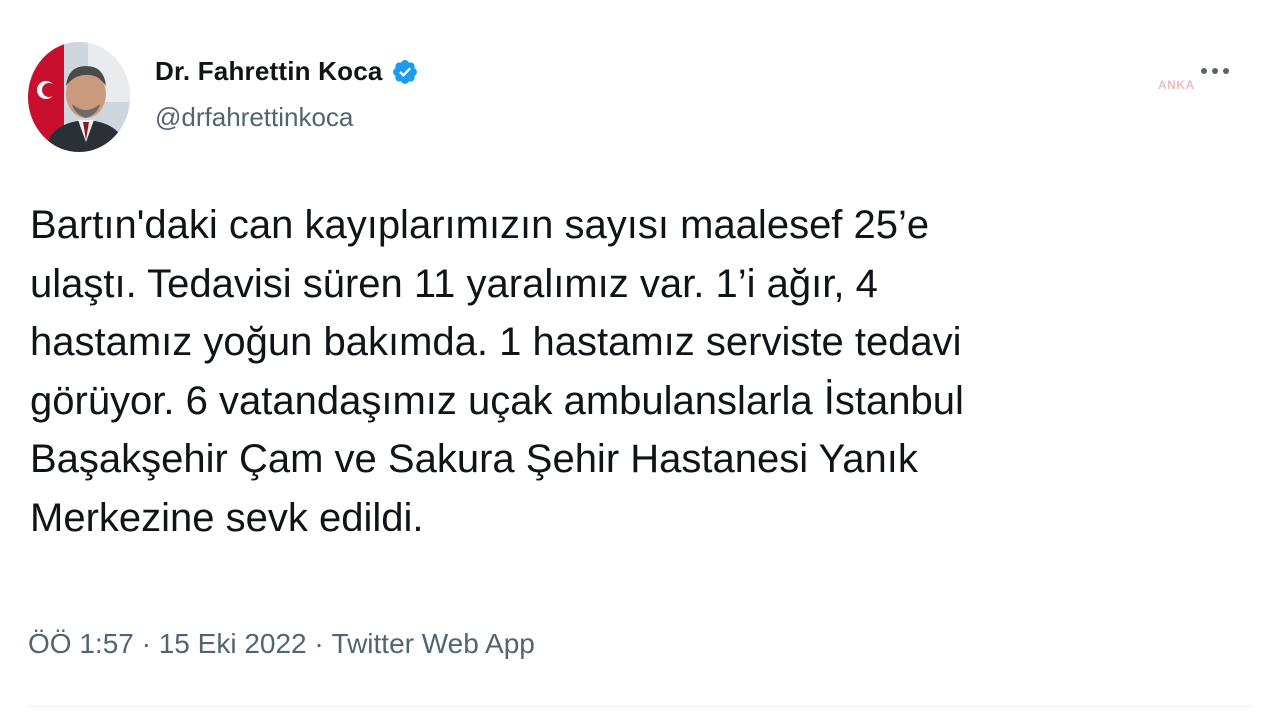  Describe the element at coordinates (1176, 85) in the screenshot. I see `watermark-text: ANKA` at that location.